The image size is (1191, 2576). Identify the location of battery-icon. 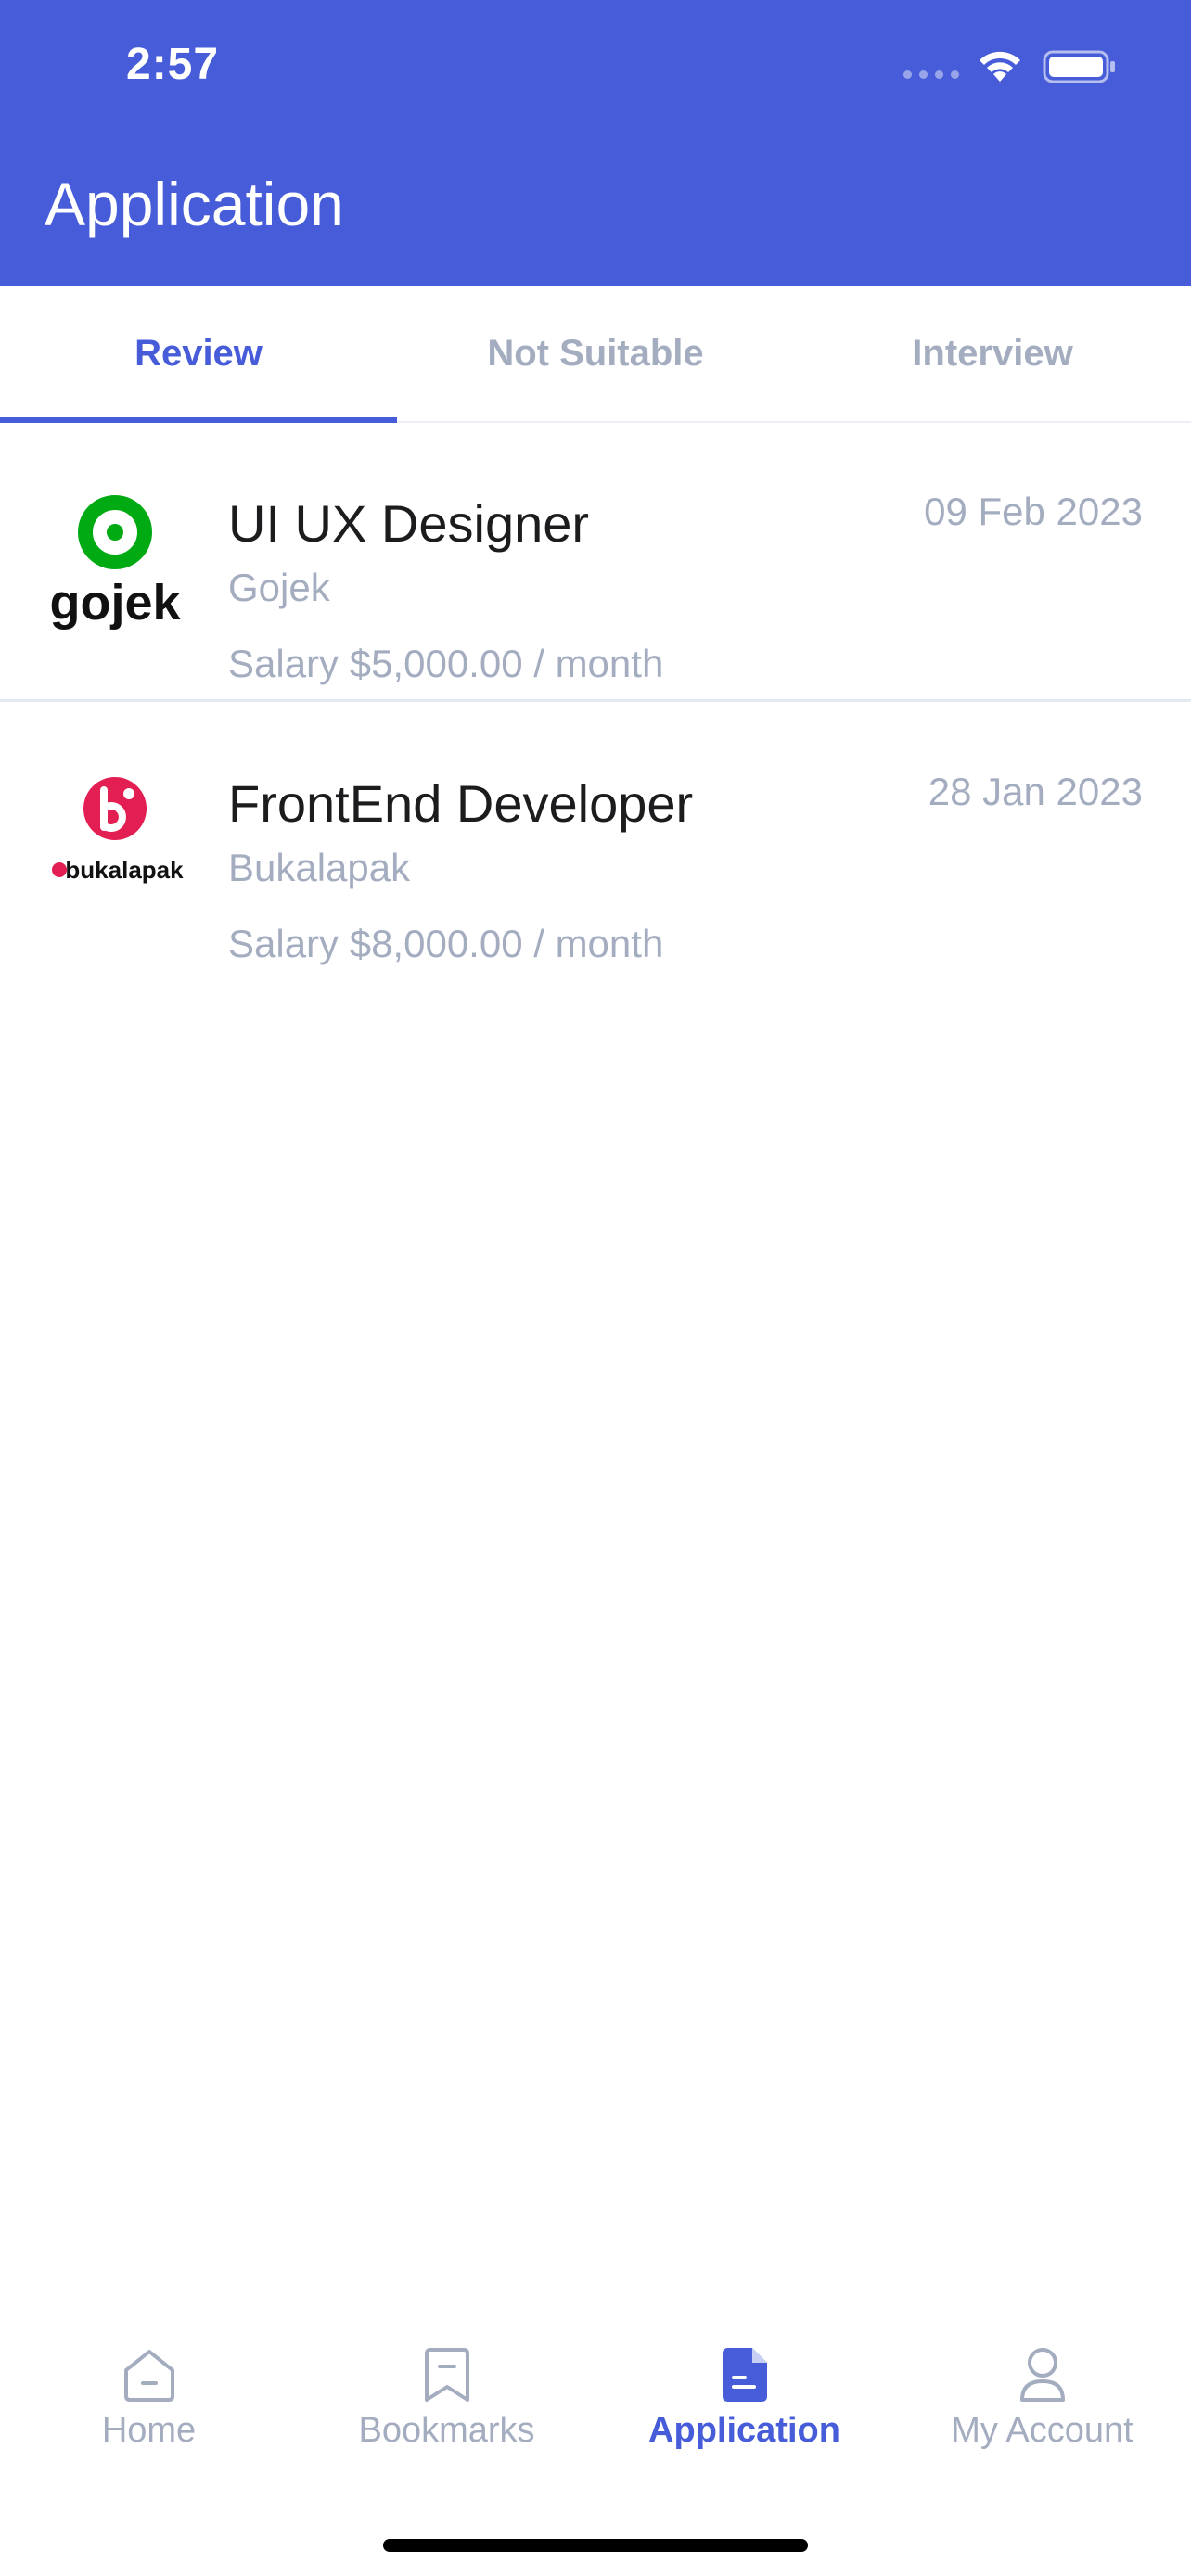
(1079, 66).